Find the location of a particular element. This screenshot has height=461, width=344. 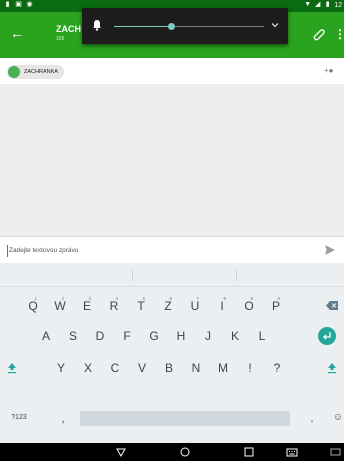

key-z: Z6 is located at coordinates (168, 306).